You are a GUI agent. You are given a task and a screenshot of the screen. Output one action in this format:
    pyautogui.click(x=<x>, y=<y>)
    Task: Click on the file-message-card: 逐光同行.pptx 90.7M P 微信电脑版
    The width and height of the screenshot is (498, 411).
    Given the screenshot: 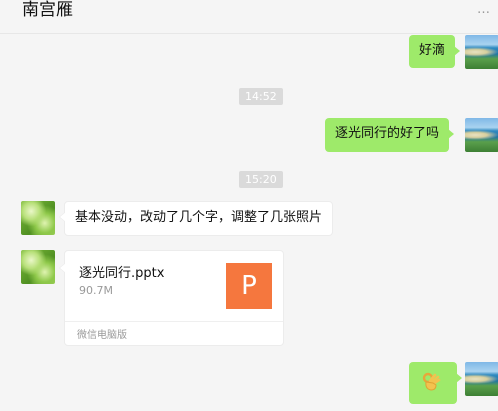 What is the action you would take?
    pyautogui.click(x=171, y=298)
    